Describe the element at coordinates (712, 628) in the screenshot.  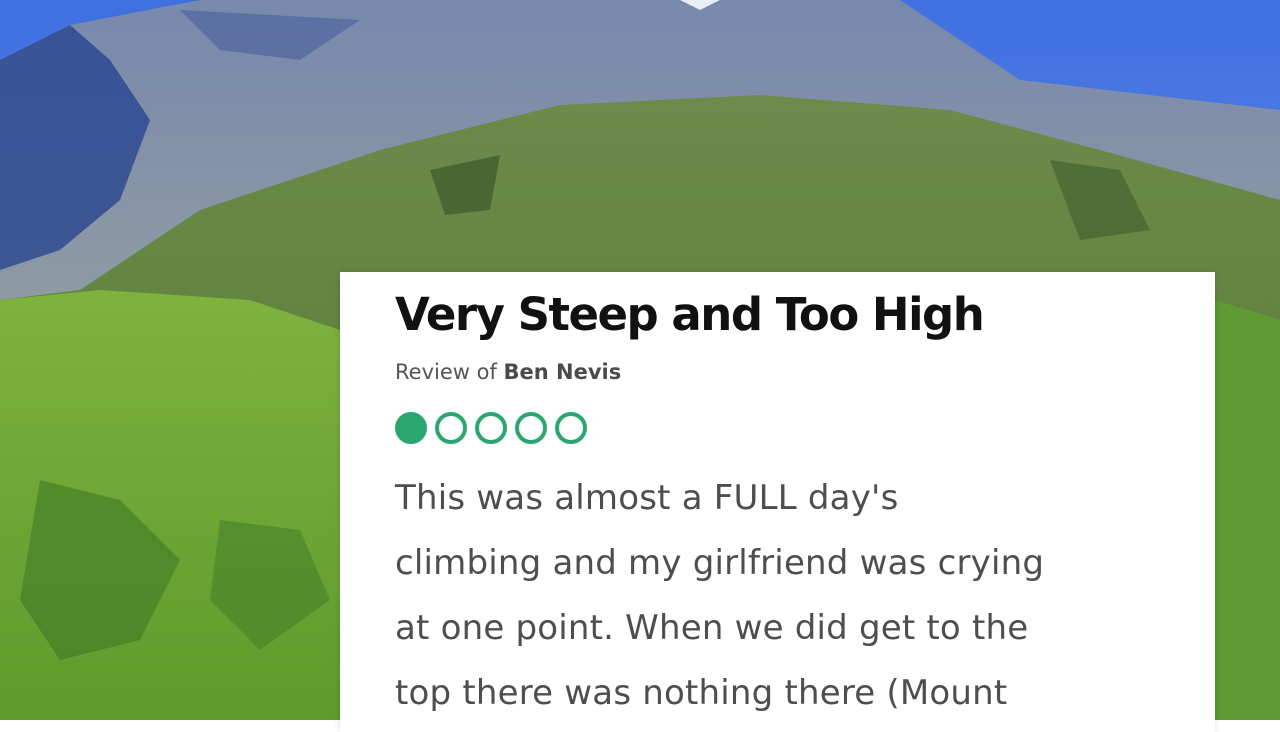
I see `review-line: at one point. When we did get to the` at that location.